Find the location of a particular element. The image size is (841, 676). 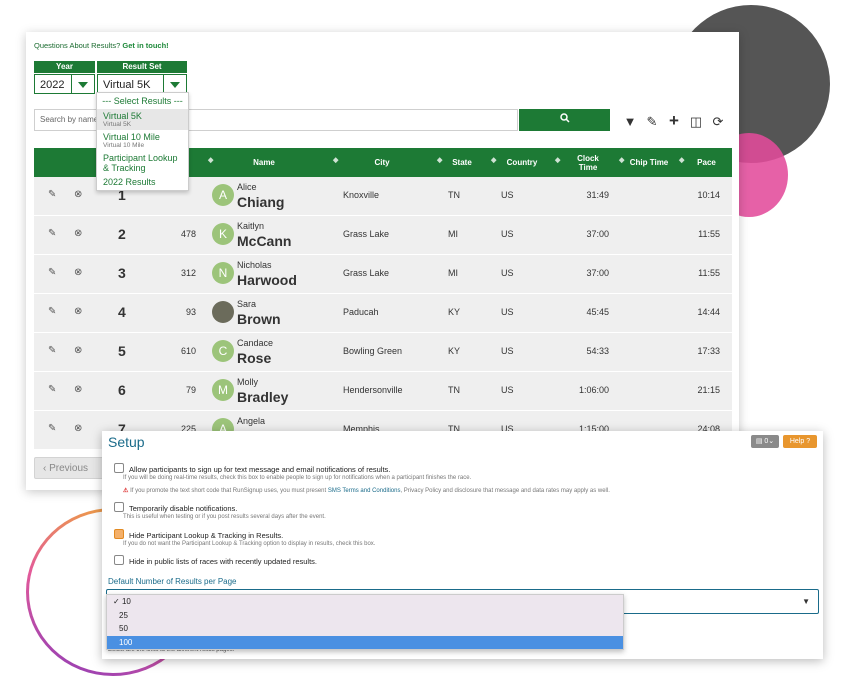

bib: 312 is located at coordinates (188, 273).